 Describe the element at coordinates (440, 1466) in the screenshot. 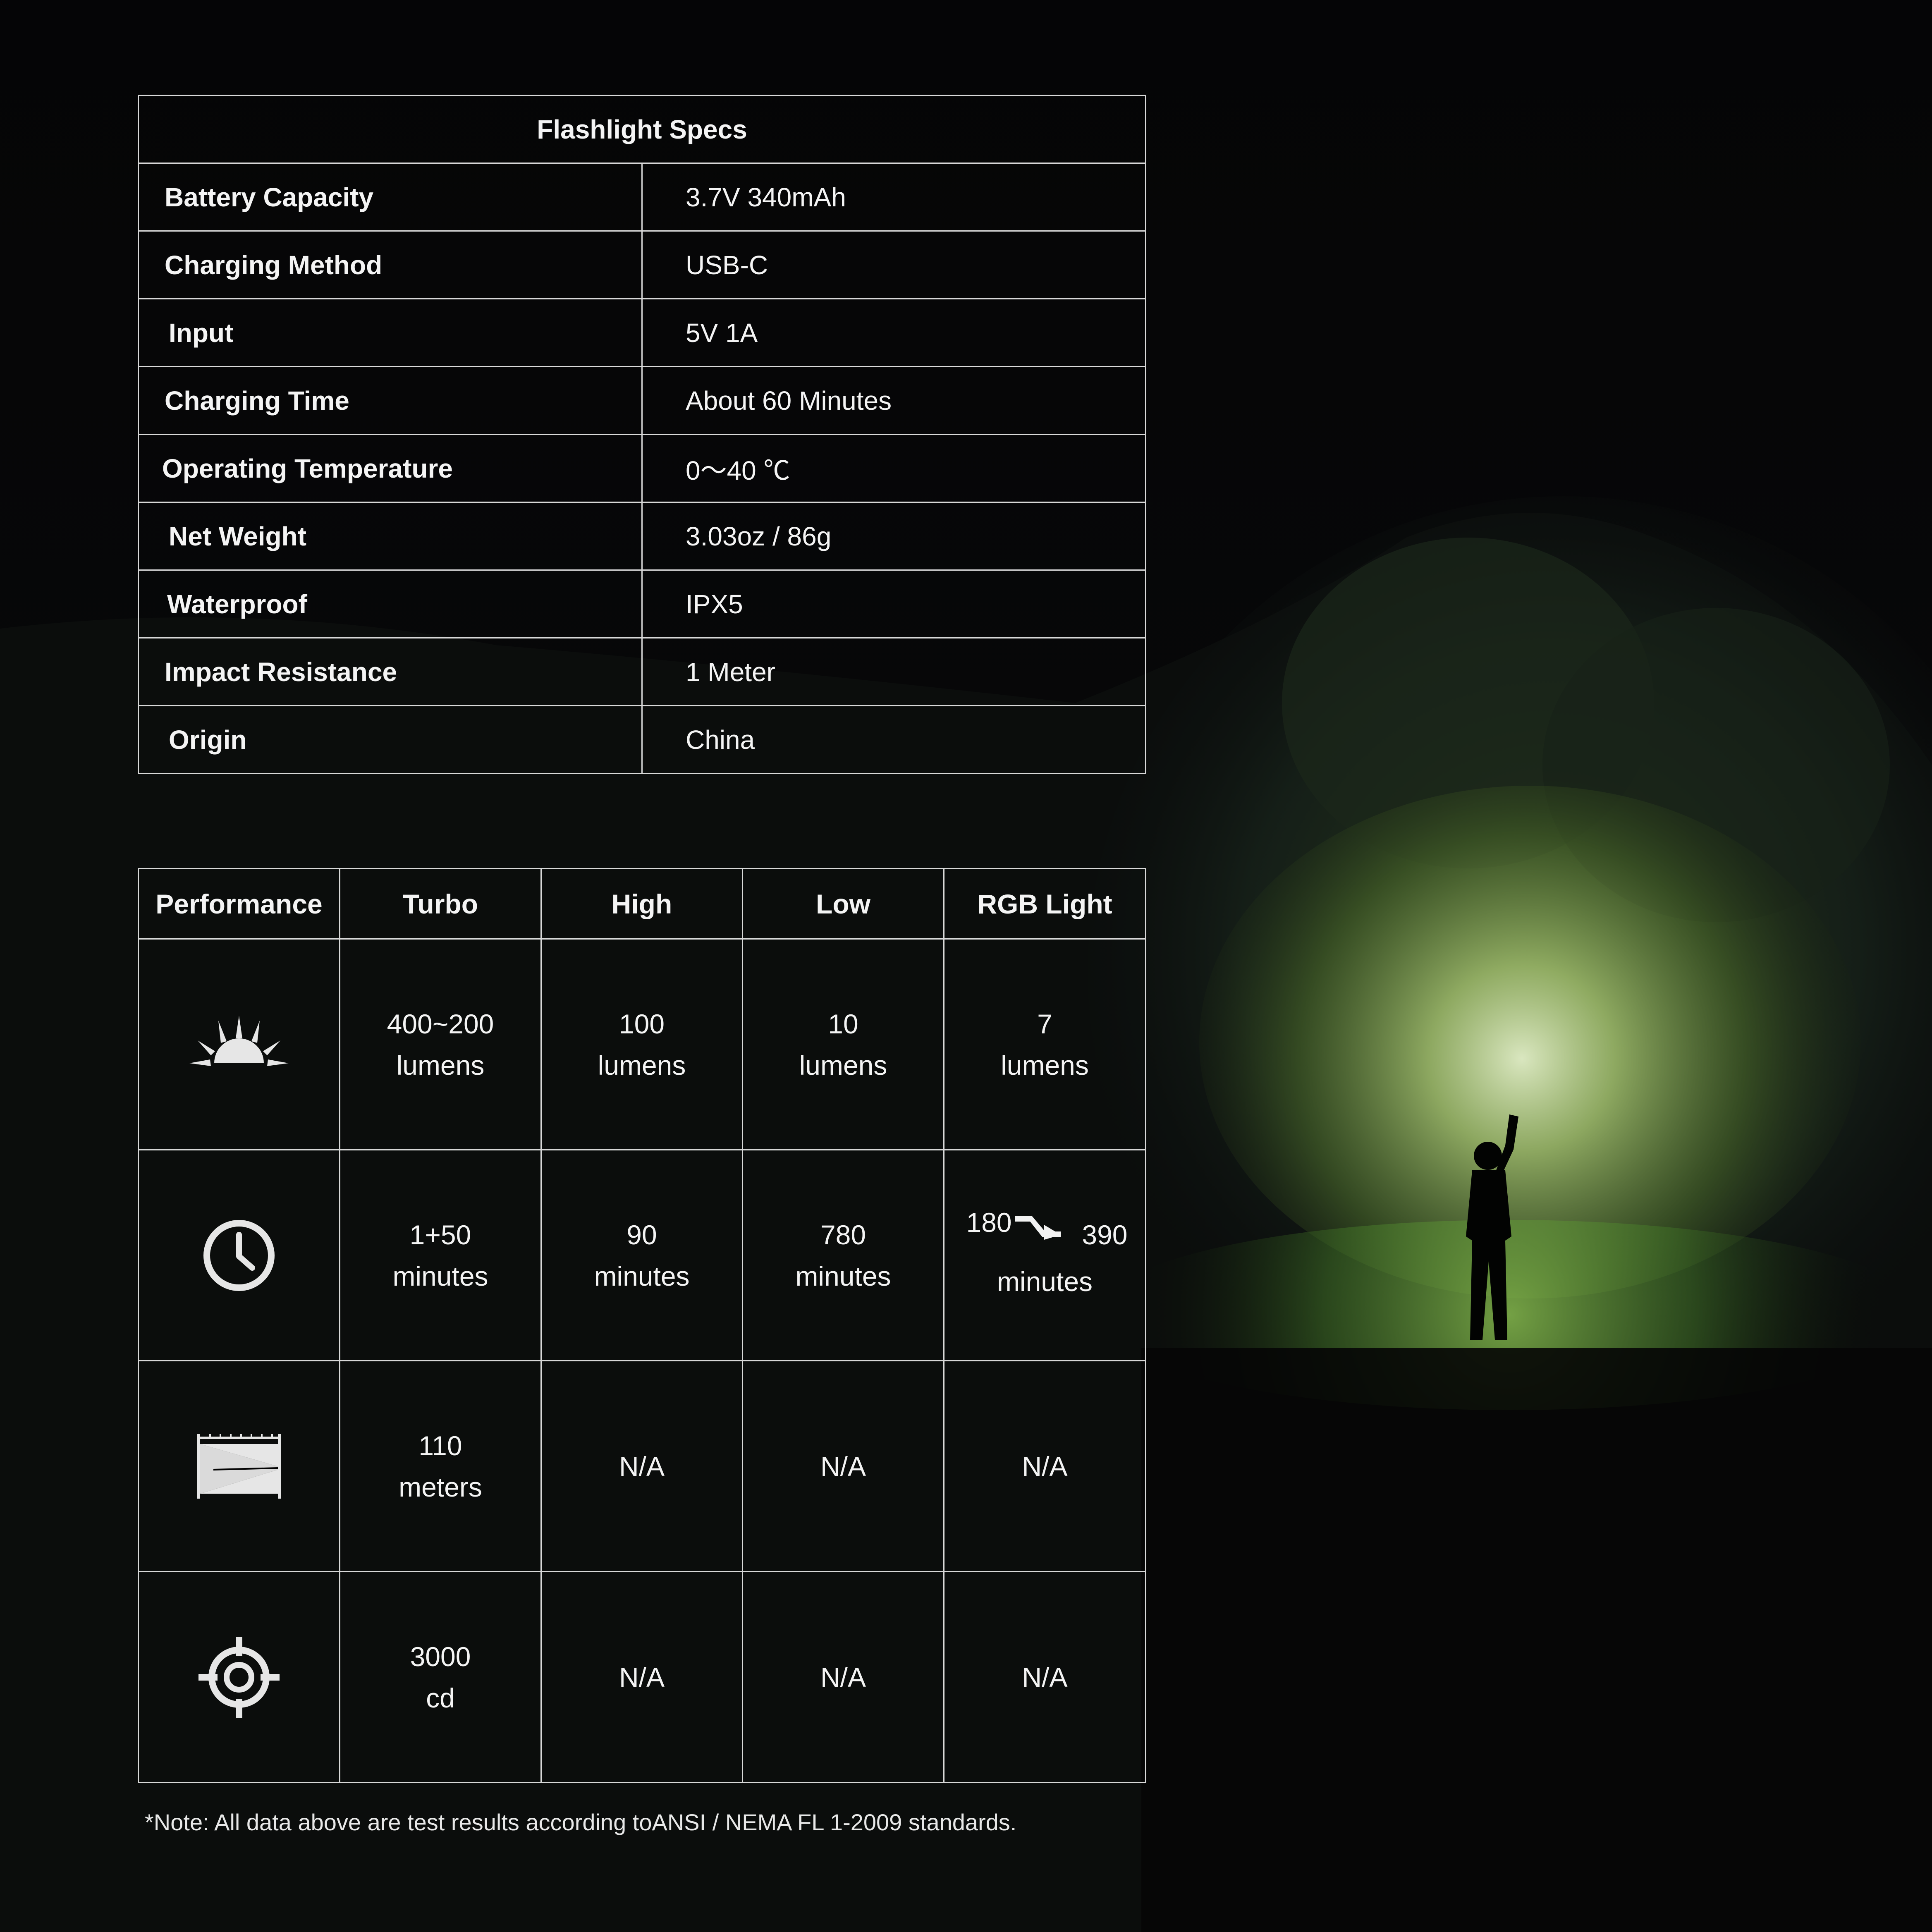

I see `turbo-distance: 110 meters` at that location.